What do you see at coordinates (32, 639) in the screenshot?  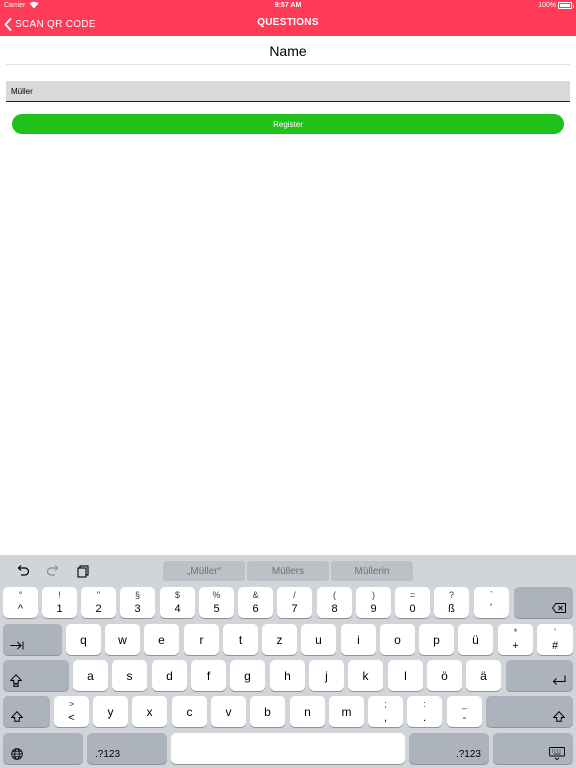 I see `tab-key` at bounding box center [32, 639].